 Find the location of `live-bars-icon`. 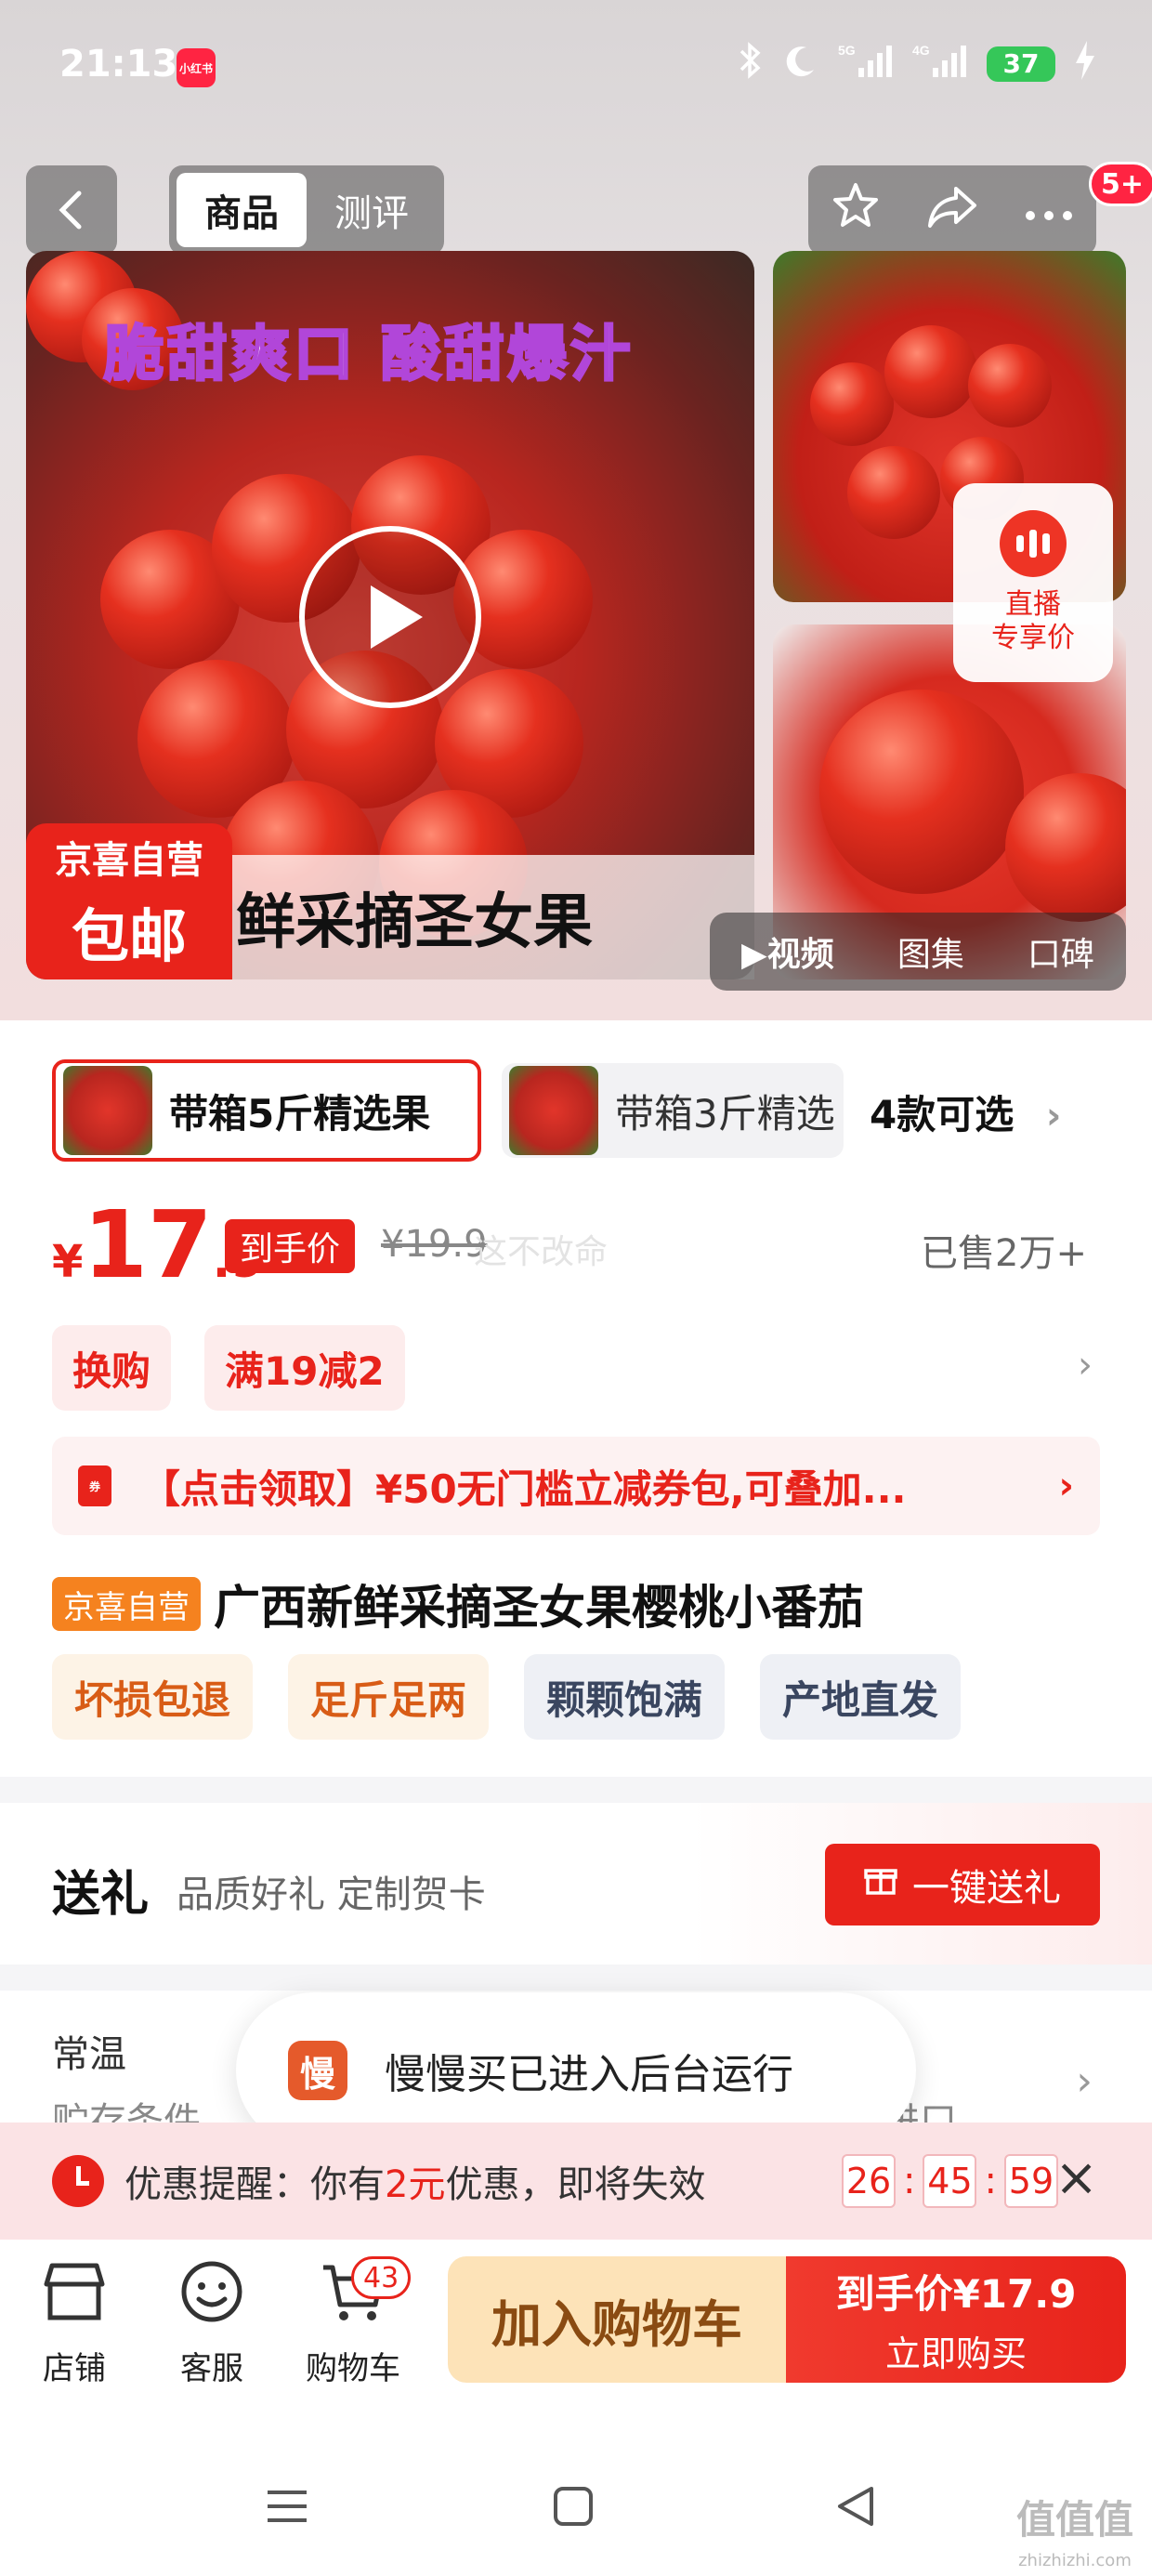

live-bars-icon is located at coordinates (1033, 543).